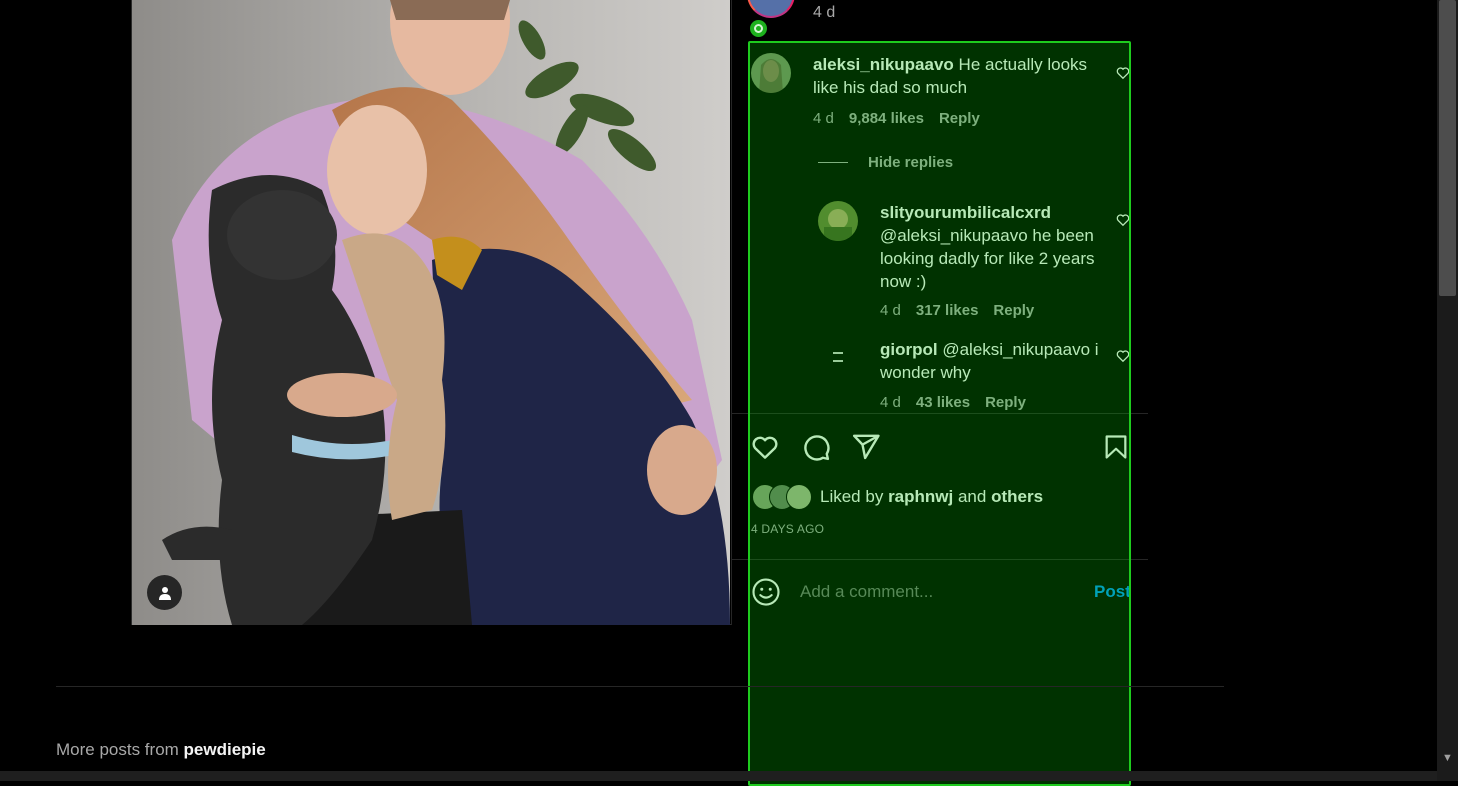 The height and width of the screenshot is (786, 1458). I want to click on liked-by-user: raphnwj, so click(920, 496).